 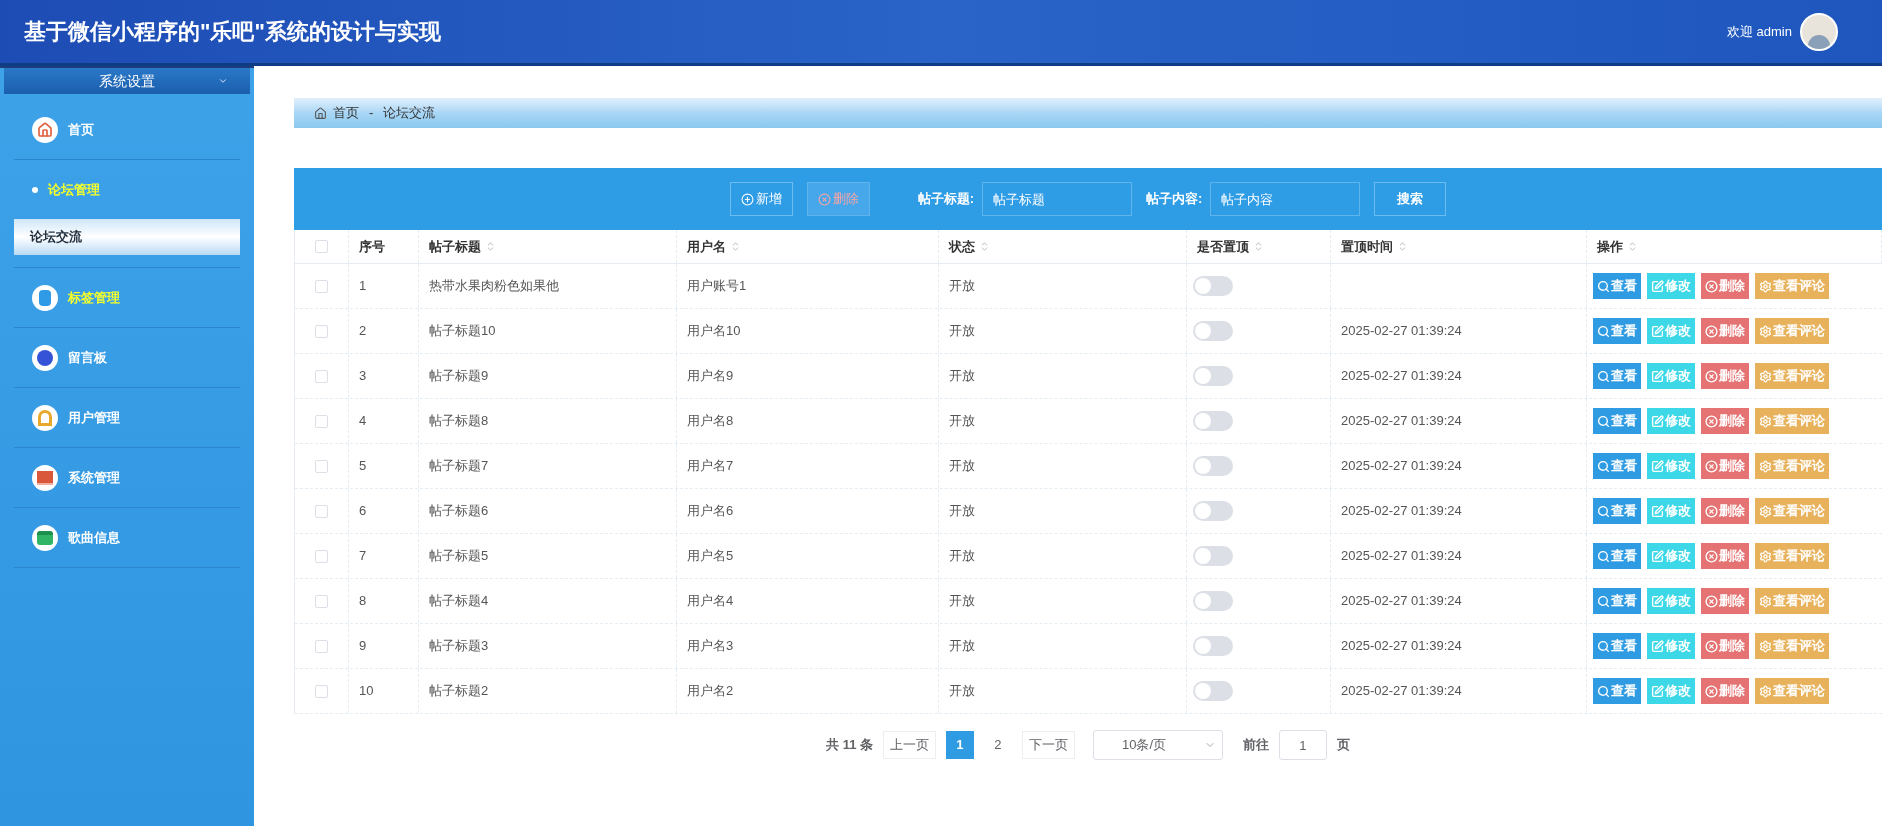 What do you see at coordinates (1610, 246) in the screenshot?
I see `column-header: 操作` at bounding box center [1610, 246].